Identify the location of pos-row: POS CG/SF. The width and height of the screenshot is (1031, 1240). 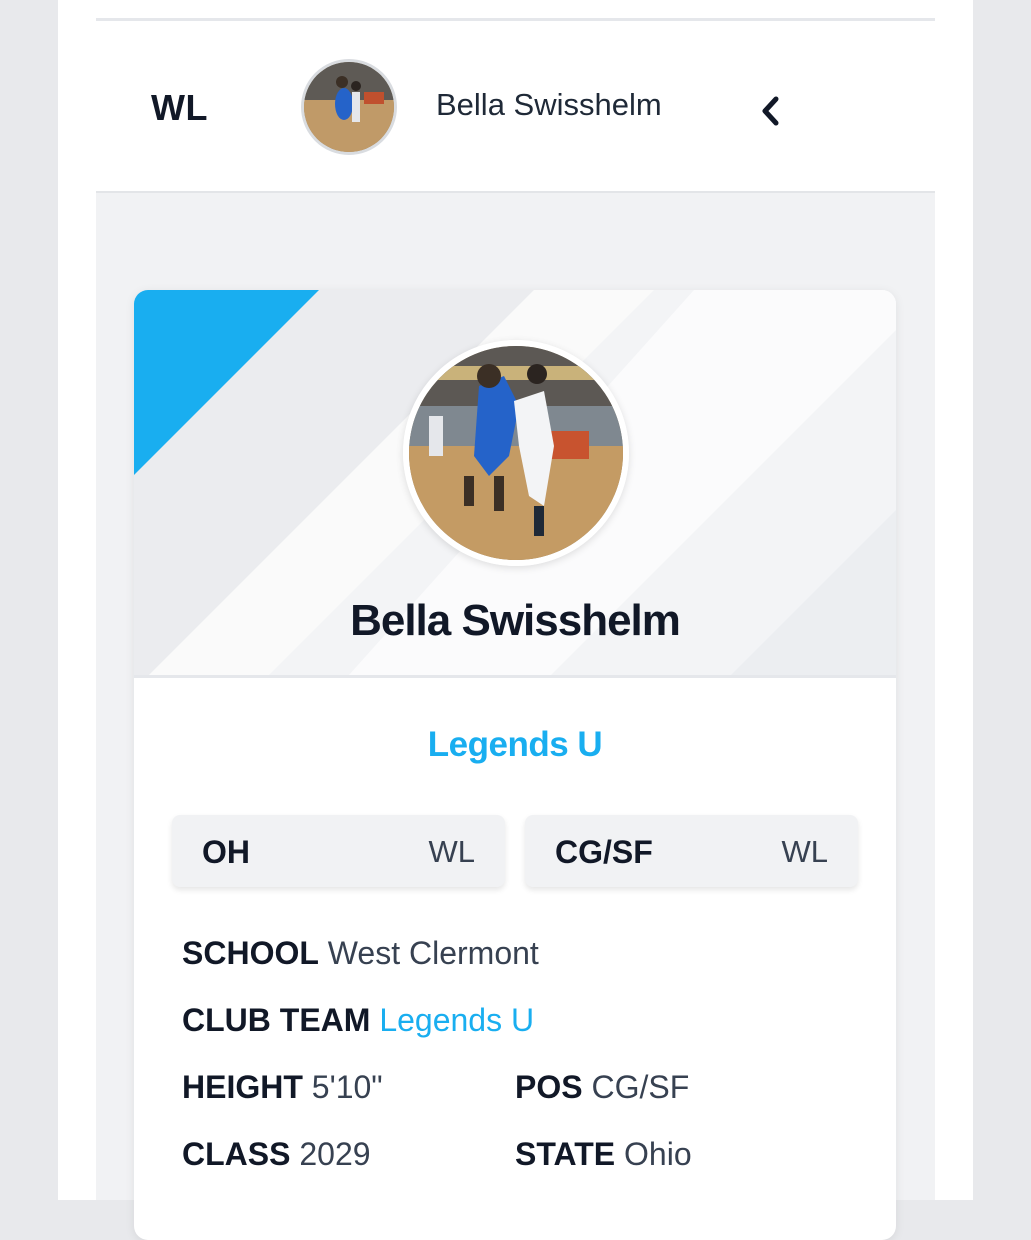
(602, 1087).